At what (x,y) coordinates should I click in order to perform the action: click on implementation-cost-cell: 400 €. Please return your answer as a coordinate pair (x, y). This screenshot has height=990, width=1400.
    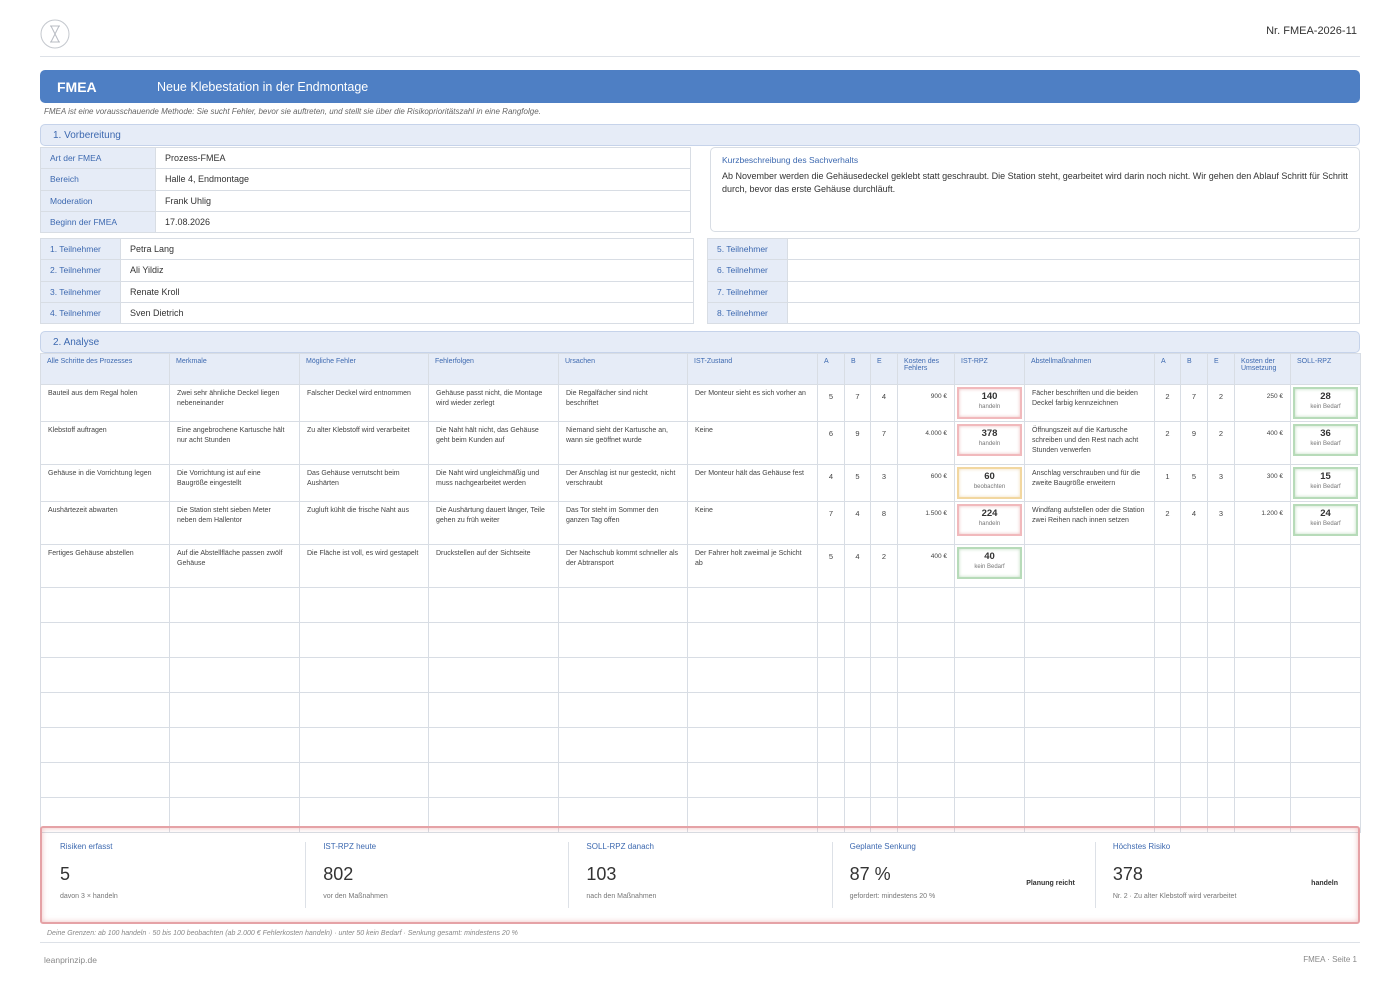
    Looking at the image, I should click on (1262, 443).